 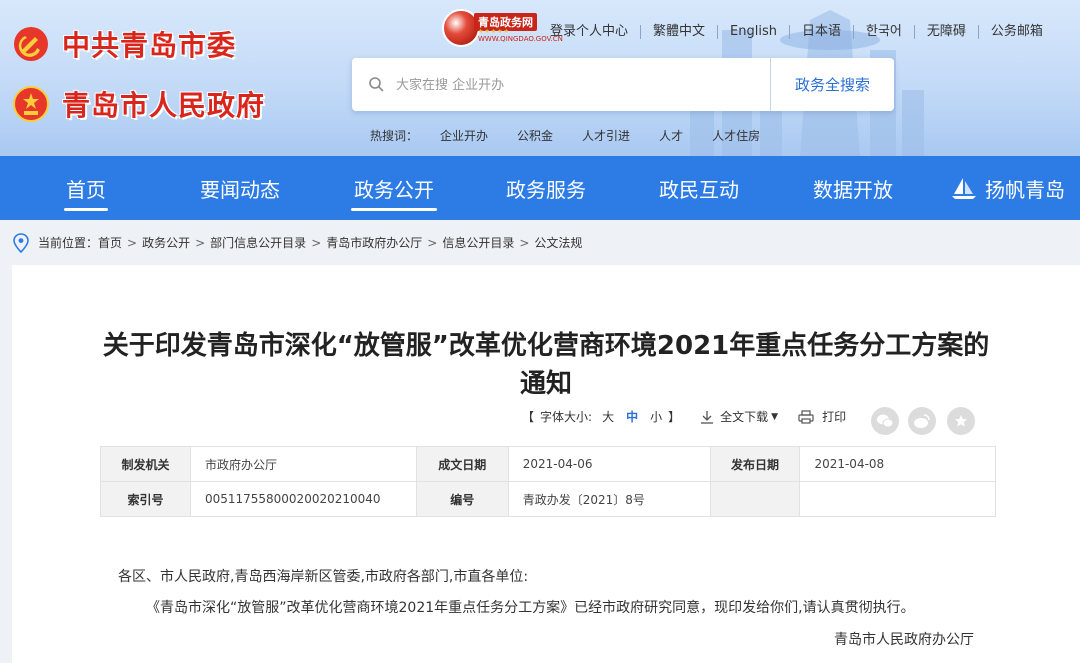 I want to click on nav-item-label: 政务公开, so click(x=394, y=189).